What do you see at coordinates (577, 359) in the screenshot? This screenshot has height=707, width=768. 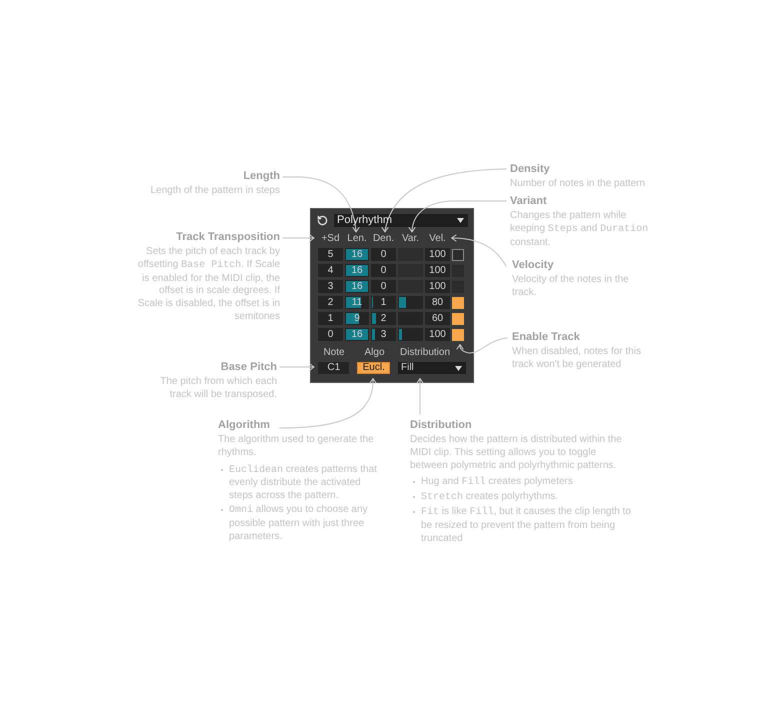 I see `annotation-text: When disabled, notes for this track won't be generated` at bounding box center [577, 359].